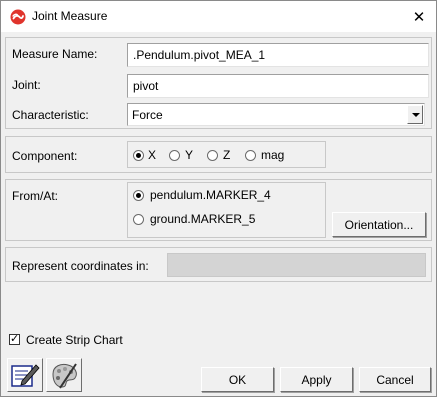 Image resolution: width=437 pixels, height=397 pixels. I want to click on cancel-button: Cancel, so click(395, 379).